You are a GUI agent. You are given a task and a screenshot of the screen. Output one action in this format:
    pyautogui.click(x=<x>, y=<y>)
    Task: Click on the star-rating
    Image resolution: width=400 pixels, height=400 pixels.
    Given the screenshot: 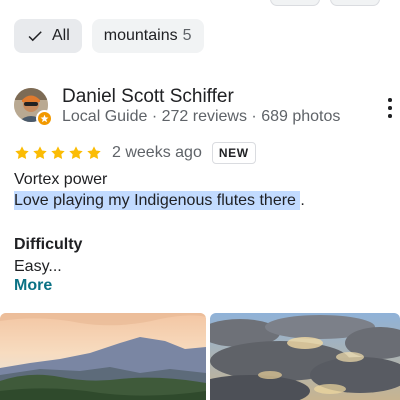 What is the action you would take?
    pyautogui.click(x=58, y=153)
    